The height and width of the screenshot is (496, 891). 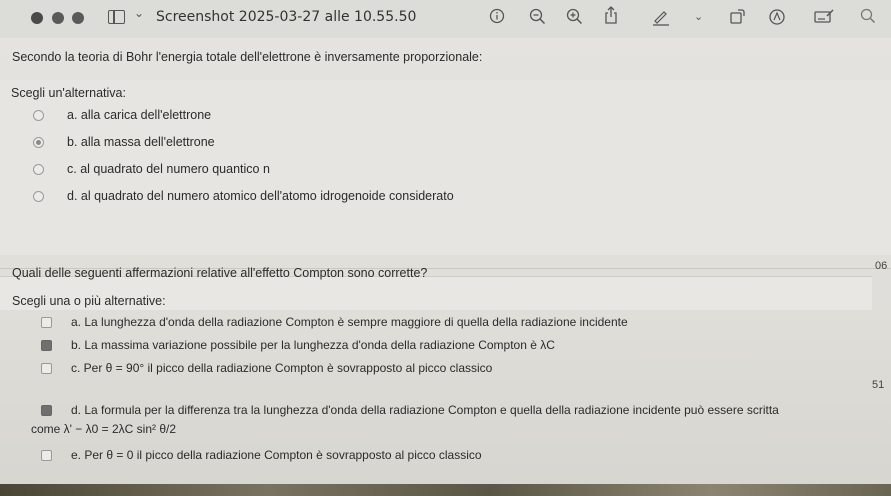 I want to click on search-icon, so click(x=868, y=16).